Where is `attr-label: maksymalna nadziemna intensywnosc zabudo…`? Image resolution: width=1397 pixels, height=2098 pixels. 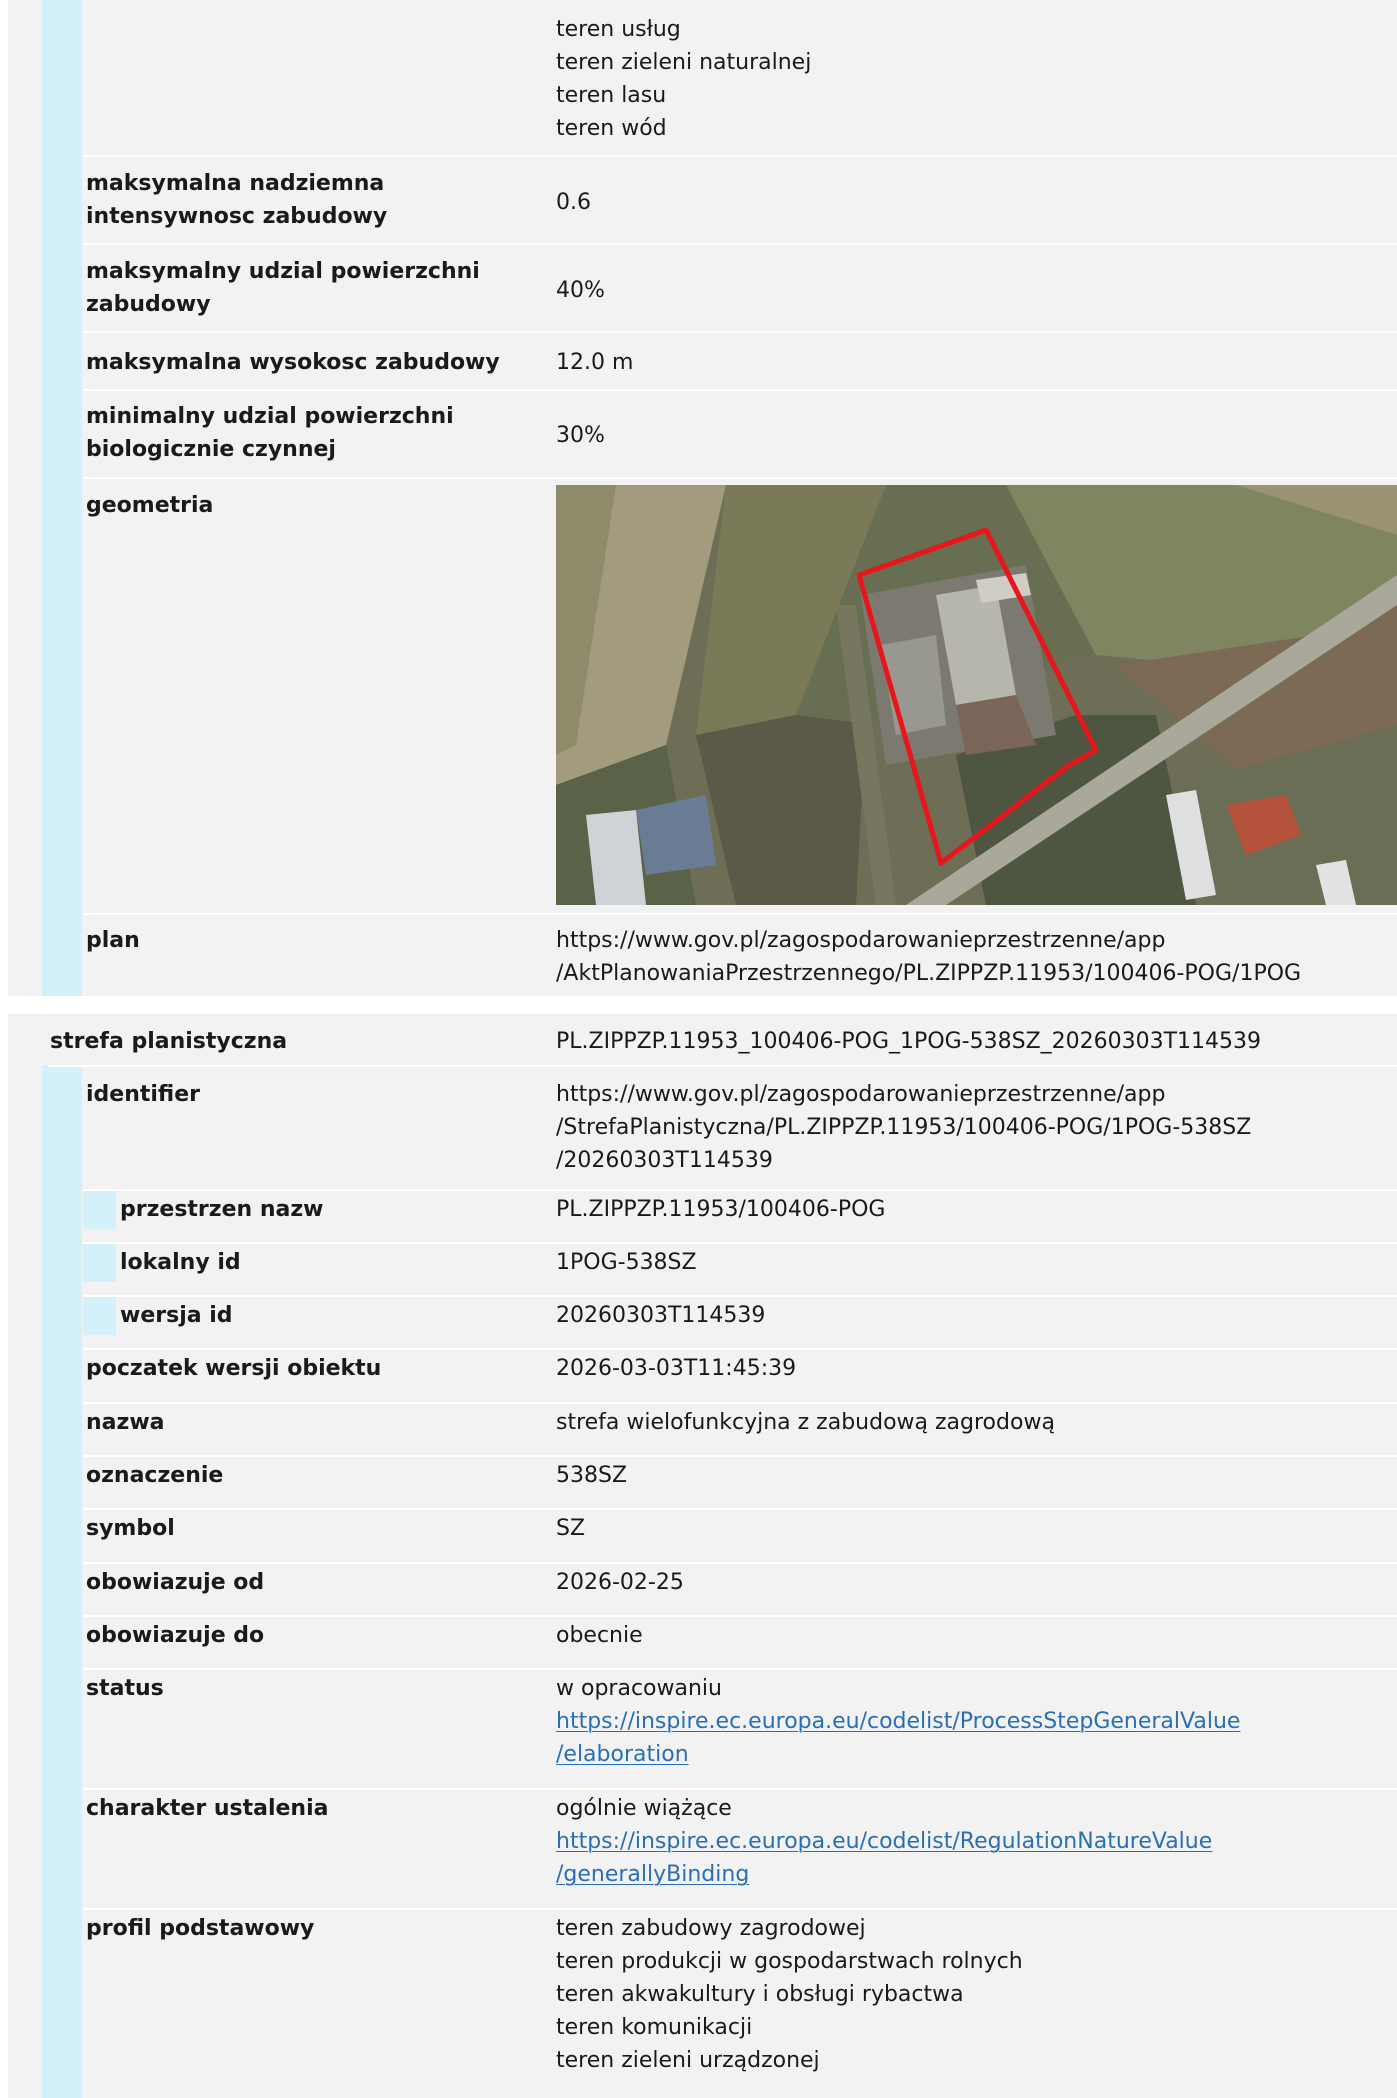 attr-label: maksymalna nadziemna intensywnosc zabudo… is located at coordinates (237, 200).